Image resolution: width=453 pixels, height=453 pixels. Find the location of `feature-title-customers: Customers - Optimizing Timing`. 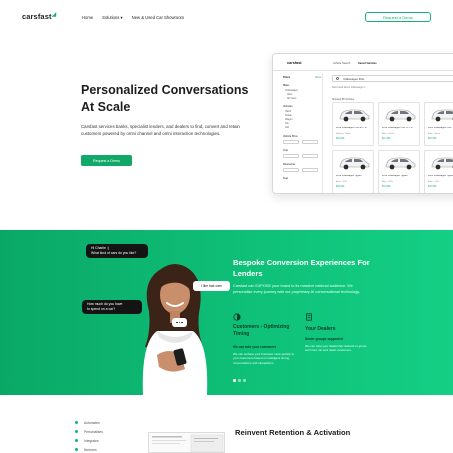

feature-title-customers: Customers - Optimizing Timing is located at coordinates (261, 330).